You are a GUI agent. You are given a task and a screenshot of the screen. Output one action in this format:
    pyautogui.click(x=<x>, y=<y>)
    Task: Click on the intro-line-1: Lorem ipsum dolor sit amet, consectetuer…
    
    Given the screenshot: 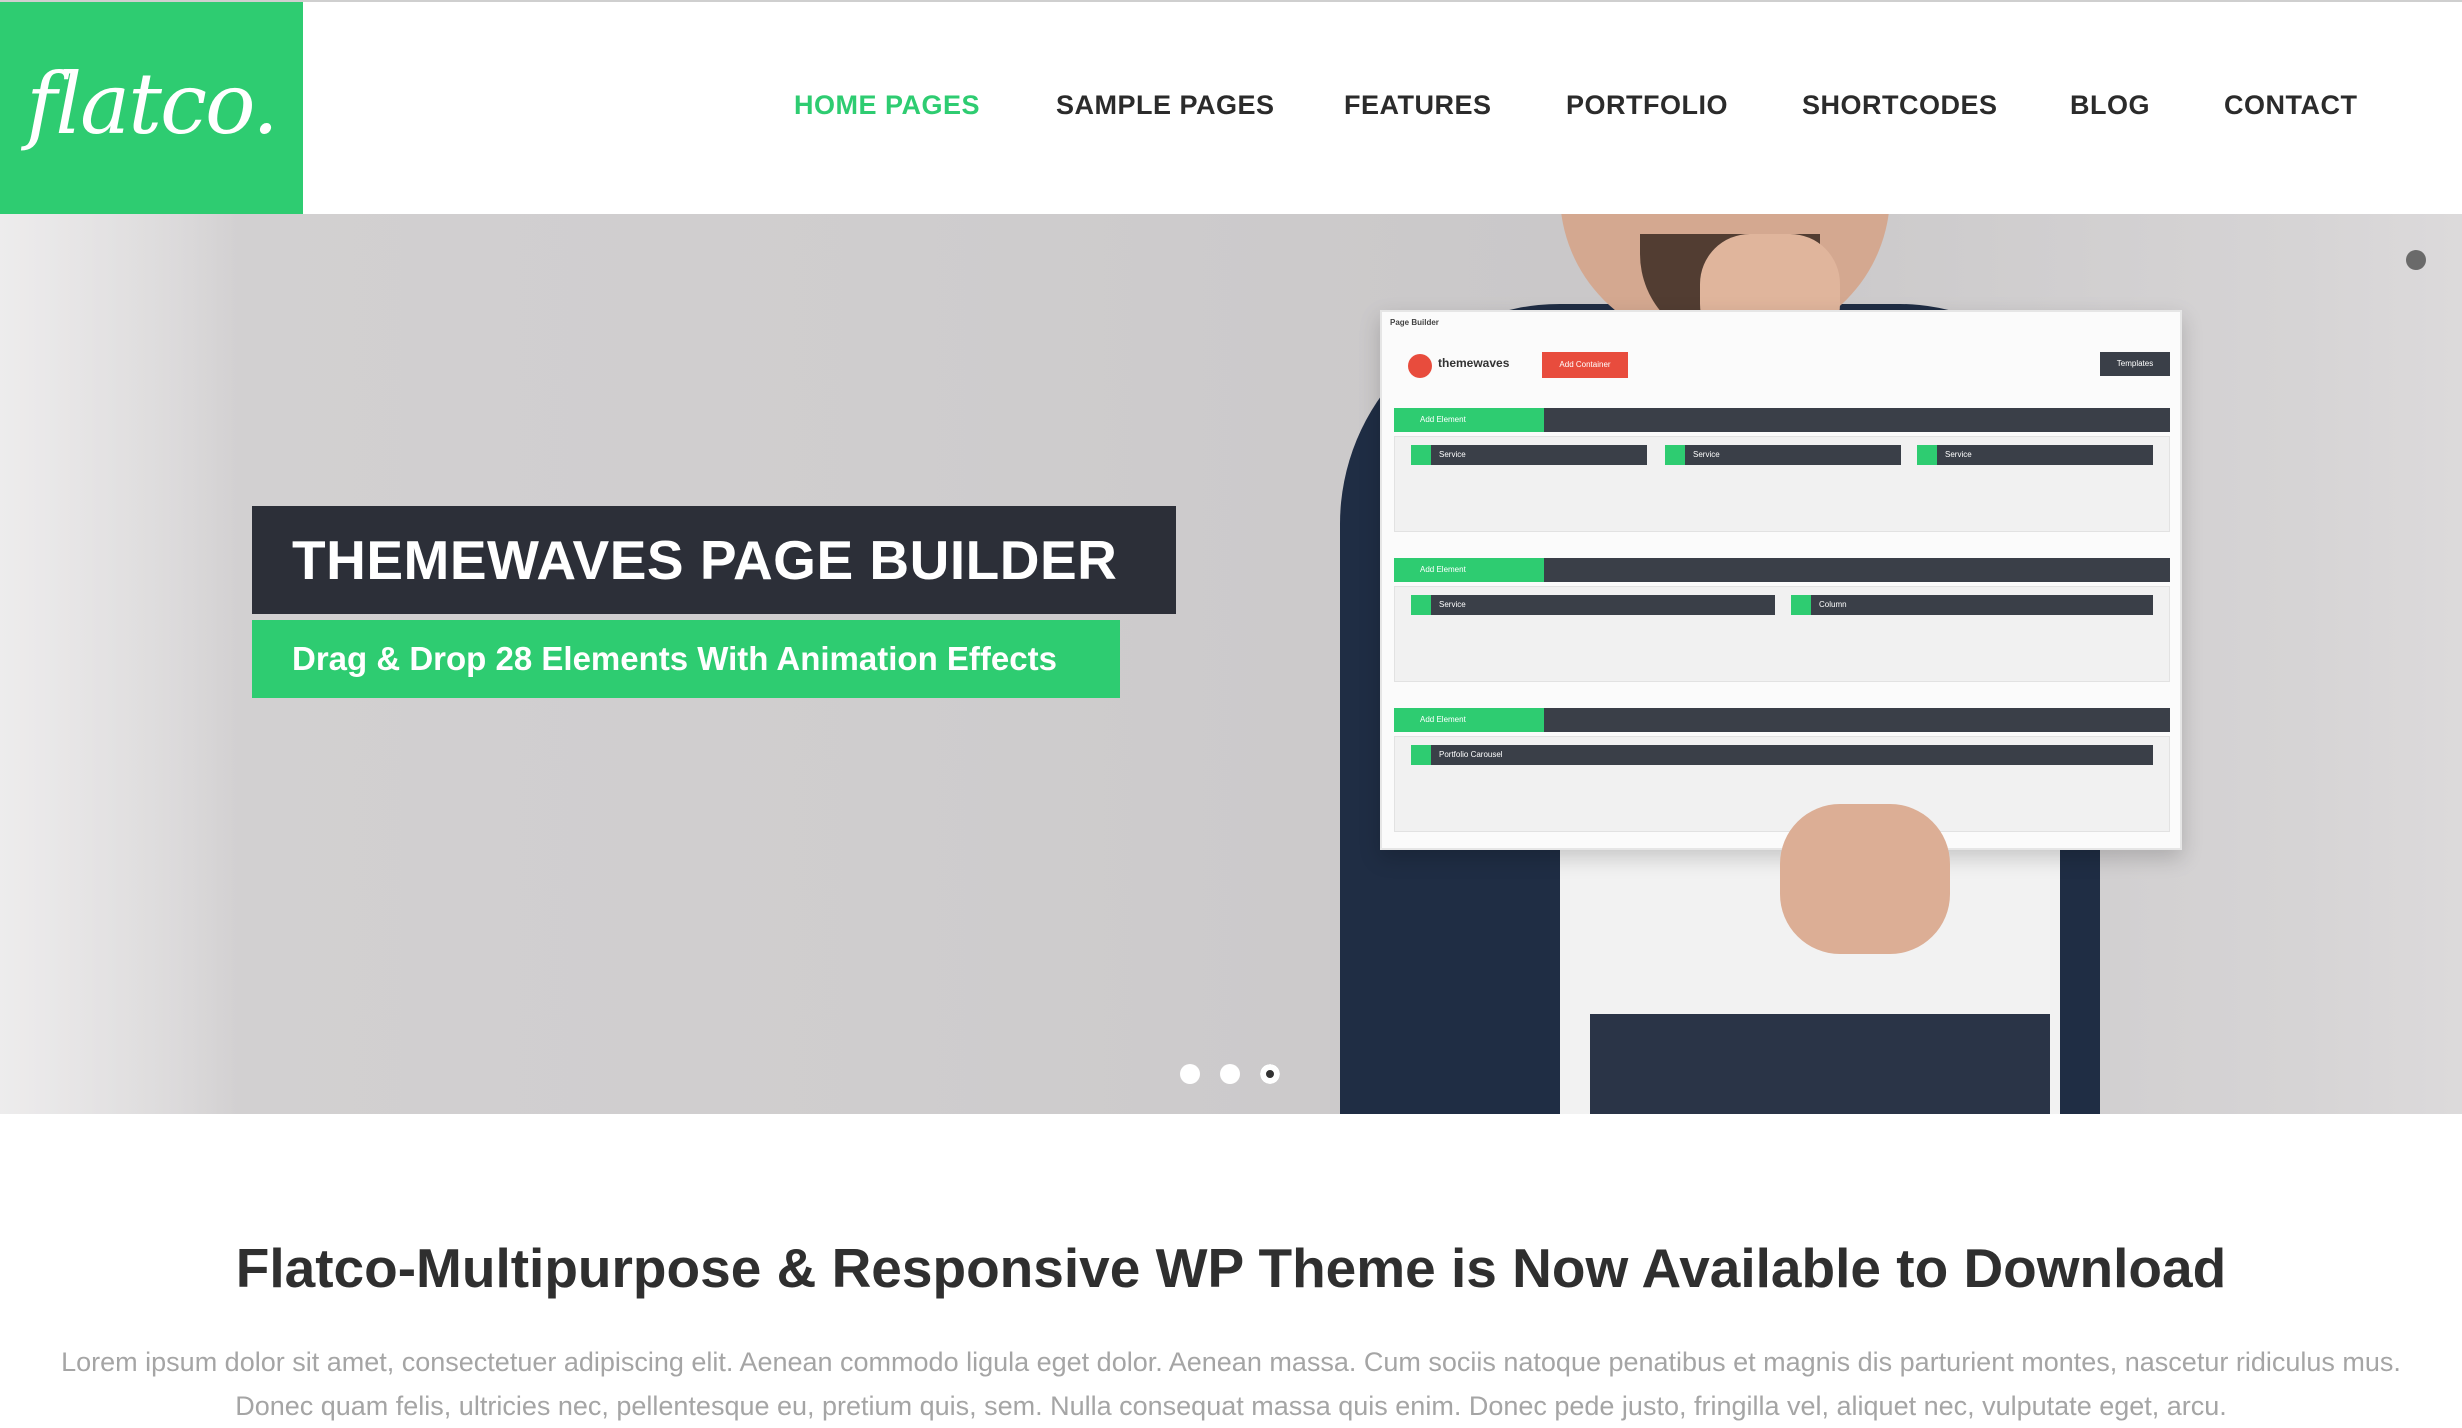 What is the action you would take?
    pyautogui.click(x=1231, y=1362)
    